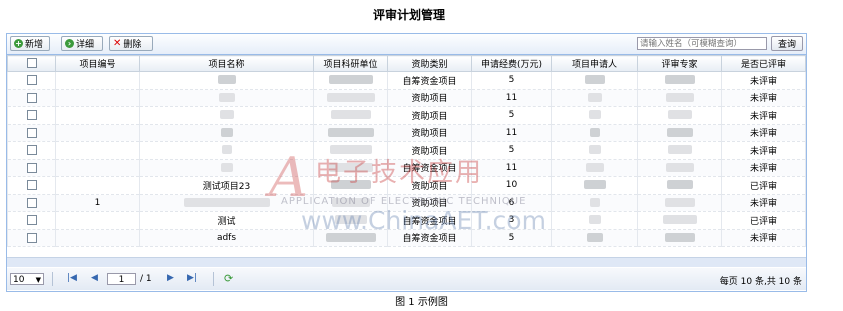 This screenshot has width=843, height=311. Describe the element at coordinates (406, 168) in the screenshot. I see `table-row: 自筹资金项目 11 未评审` at that location.